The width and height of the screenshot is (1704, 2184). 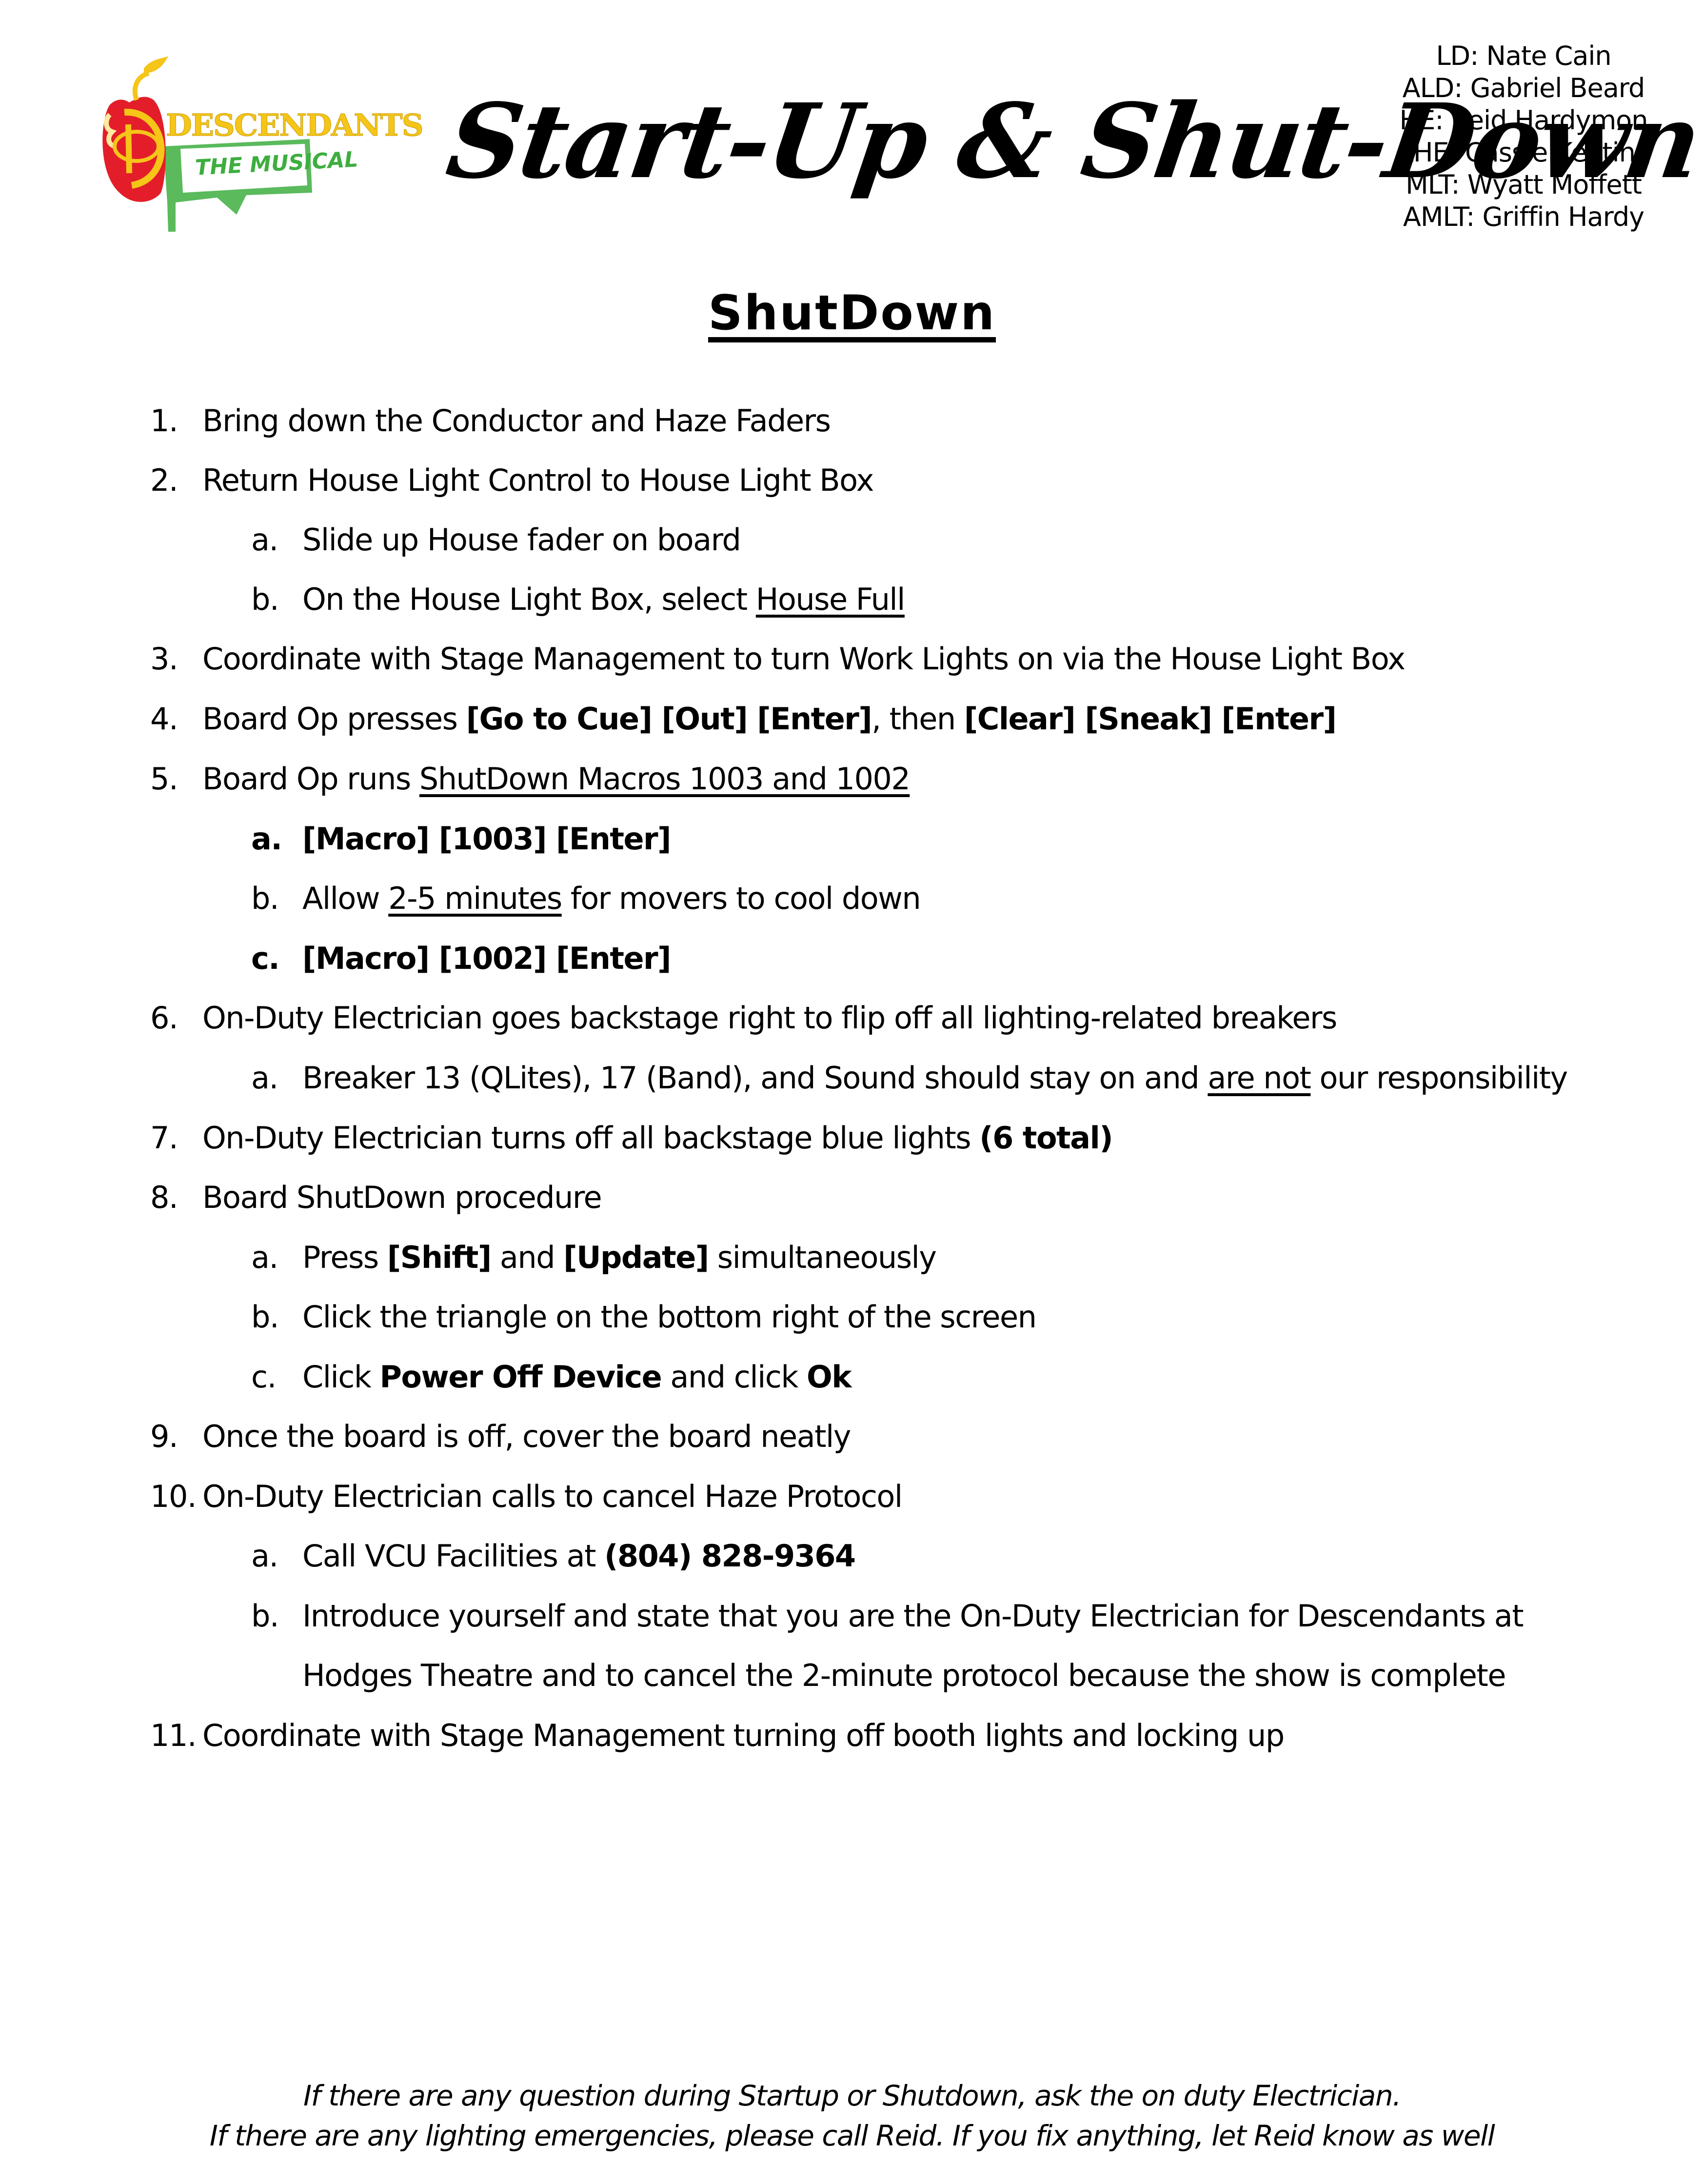 I want to click on underlined-text: ShutDown Macros 1003 and 1002, so click(x=665, y=779).